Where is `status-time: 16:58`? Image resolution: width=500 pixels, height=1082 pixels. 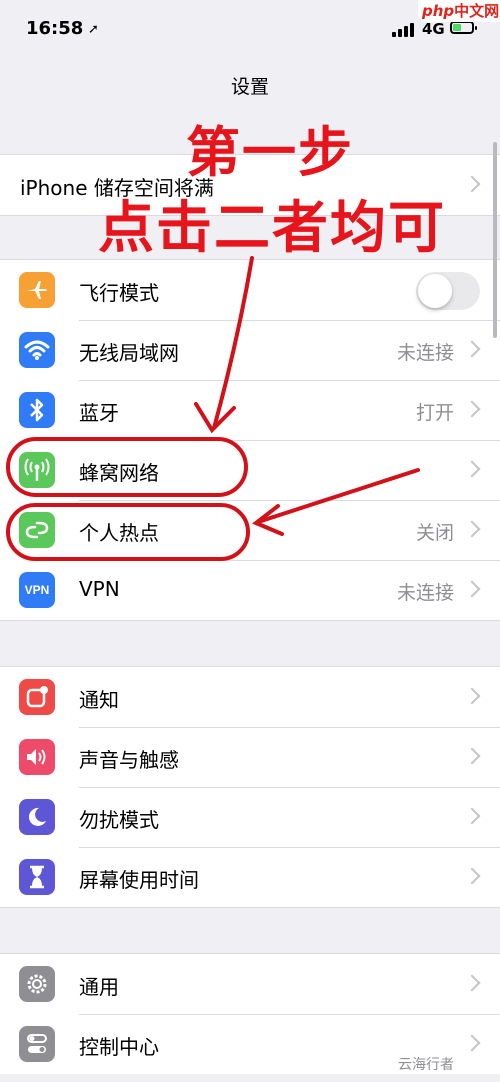
status-time: 16:58 is located at coordinates (55, 28).